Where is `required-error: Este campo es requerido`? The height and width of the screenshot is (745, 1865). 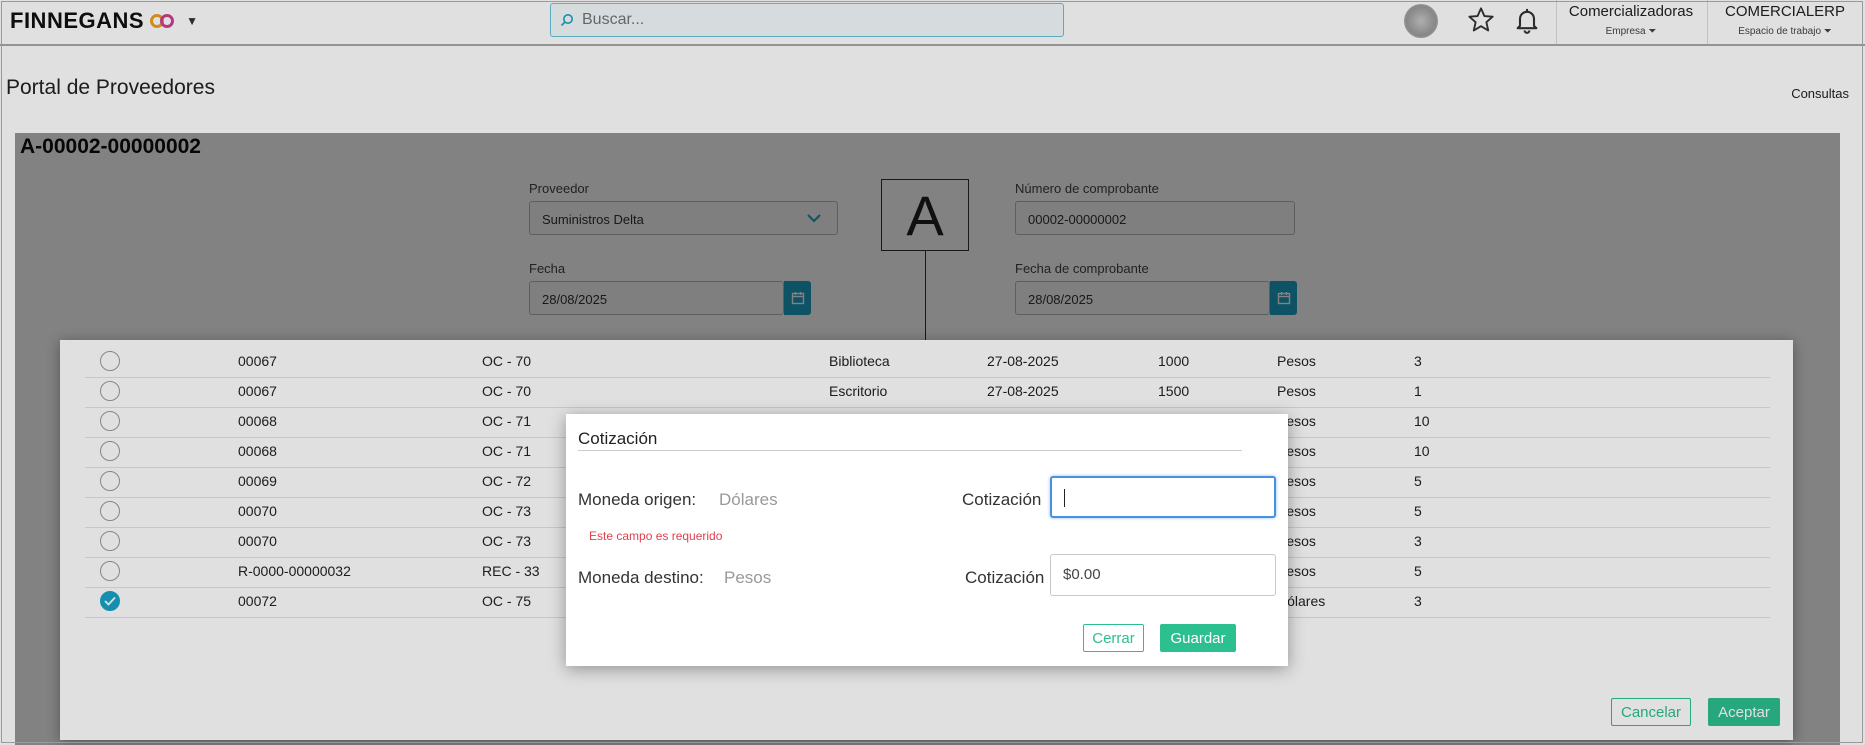 required-error: Este campo es requerido is located at coordinates (656, 536).